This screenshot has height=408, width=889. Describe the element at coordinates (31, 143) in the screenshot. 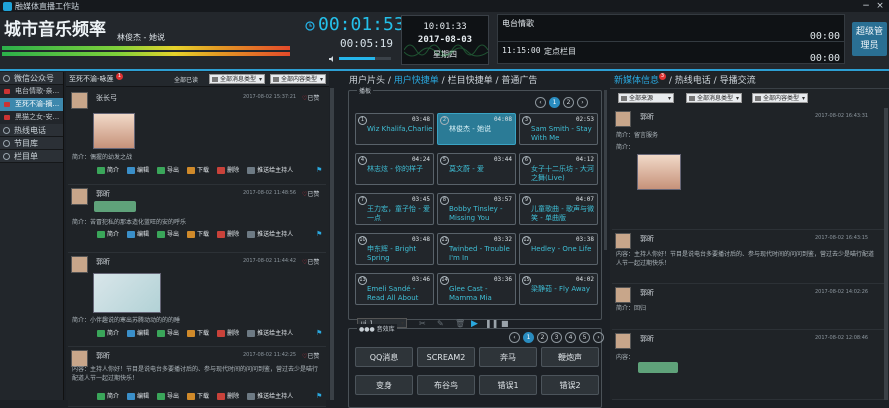

I see `nav-programs: 节目库` at that location.